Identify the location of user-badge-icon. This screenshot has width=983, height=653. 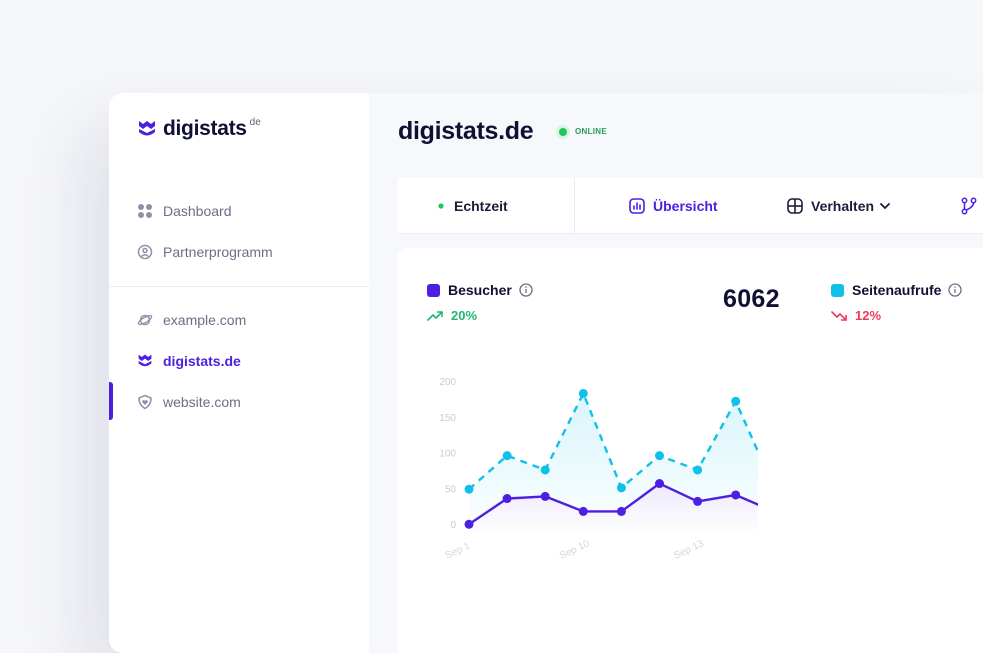
(145, 252).